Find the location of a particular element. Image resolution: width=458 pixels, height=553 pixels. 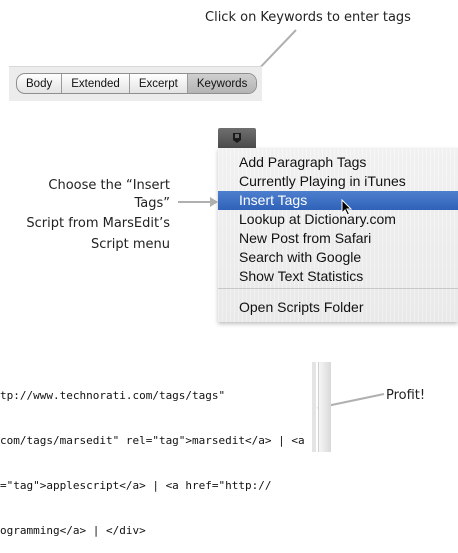

menu-separator is located at coordinates (338, 288).